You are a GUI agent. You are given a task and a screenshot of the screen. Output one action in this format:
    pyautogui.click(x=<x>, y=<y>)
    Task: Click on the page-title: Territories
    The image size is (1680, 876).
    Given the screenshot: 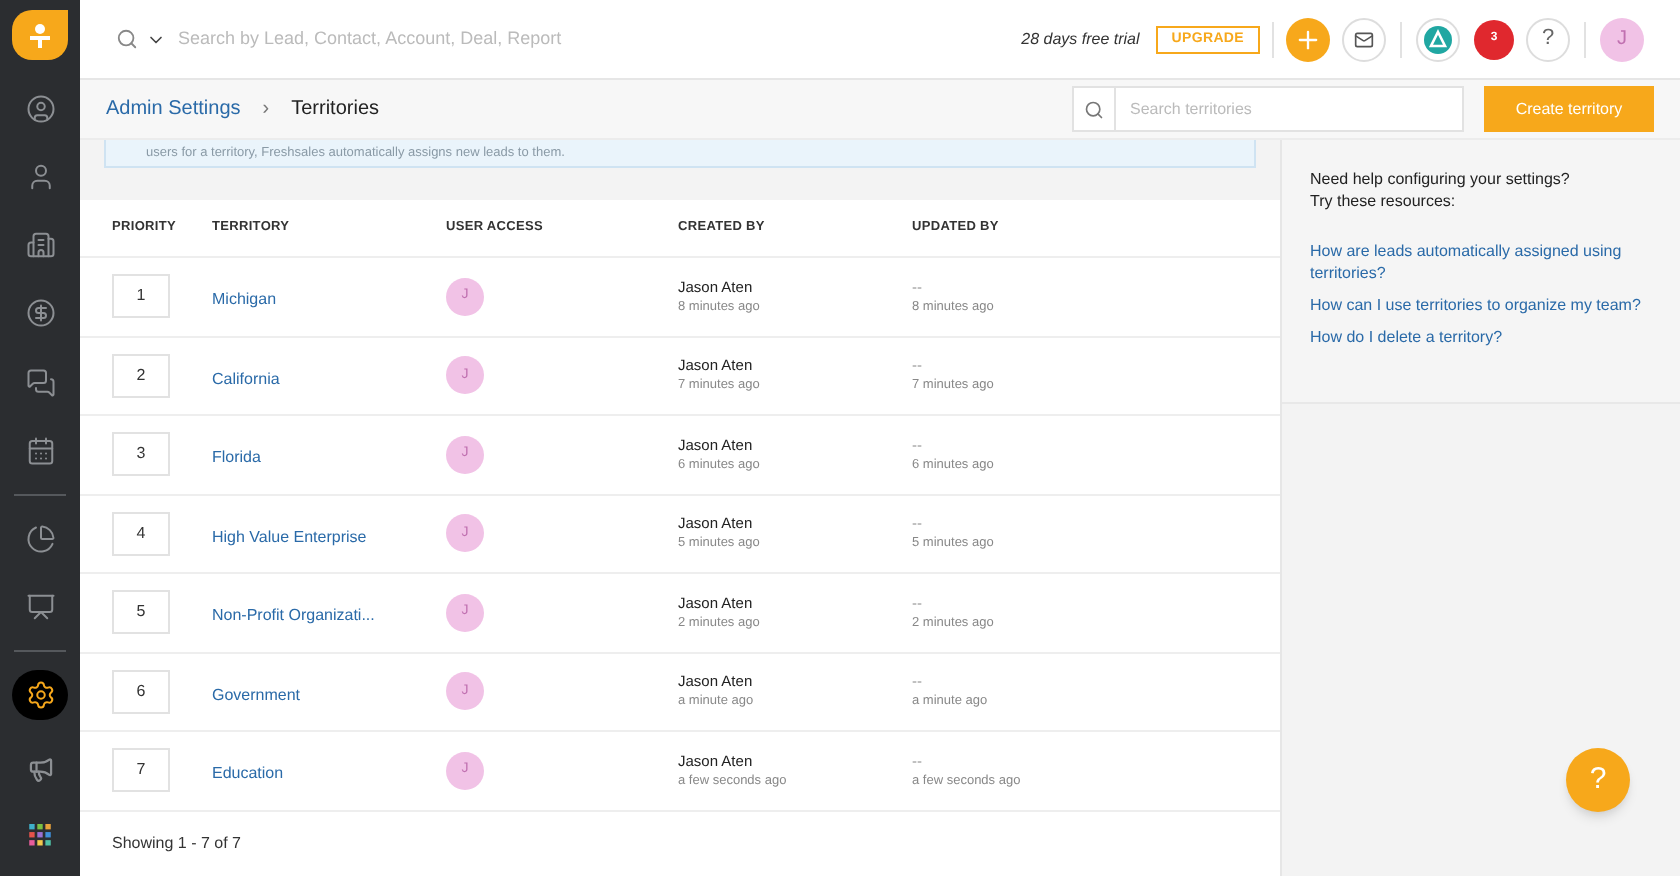 What is the action you would take?
    pyautogui.click(x=335, y=110)
    